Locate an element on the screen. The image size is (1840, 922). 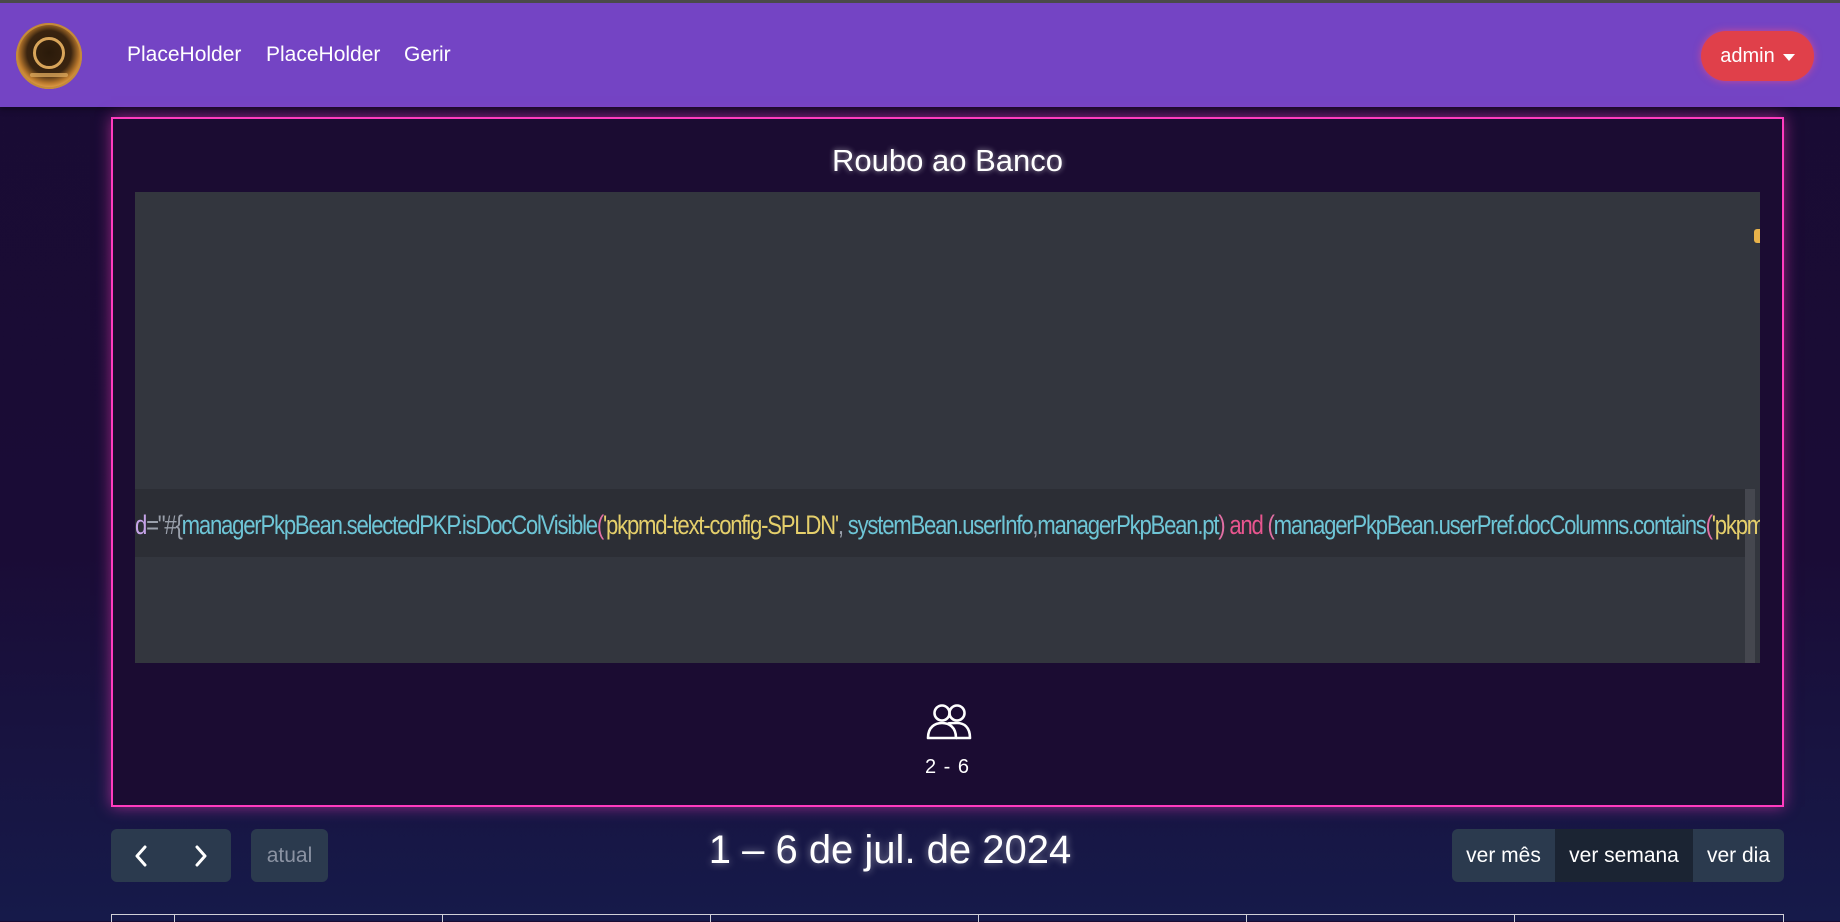
date-range-title: 1 – 6 de jul. de 2024 is located at coordinates (890, 850).